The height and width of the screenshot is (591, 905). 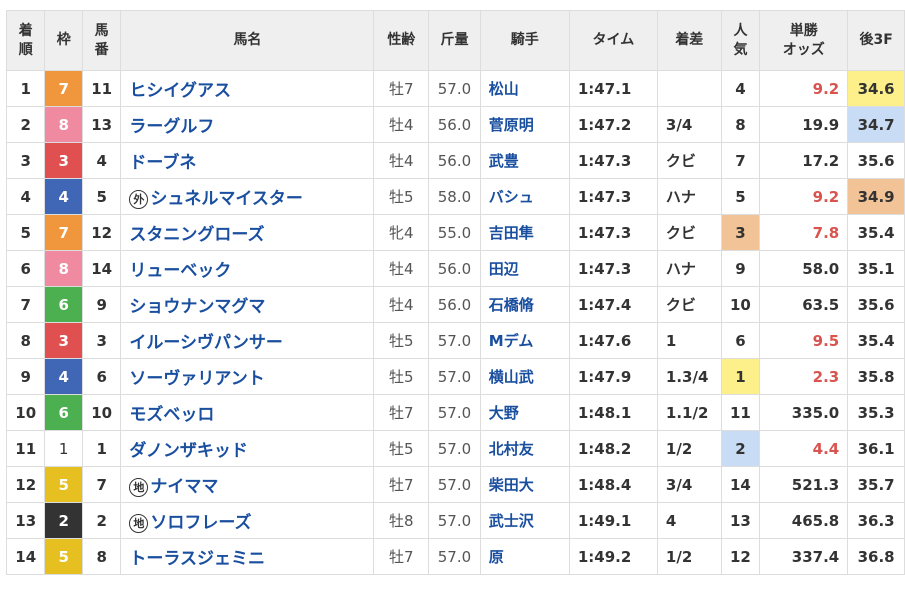 I want to click on umaban-cell: 2, so click(x=101, y=520).